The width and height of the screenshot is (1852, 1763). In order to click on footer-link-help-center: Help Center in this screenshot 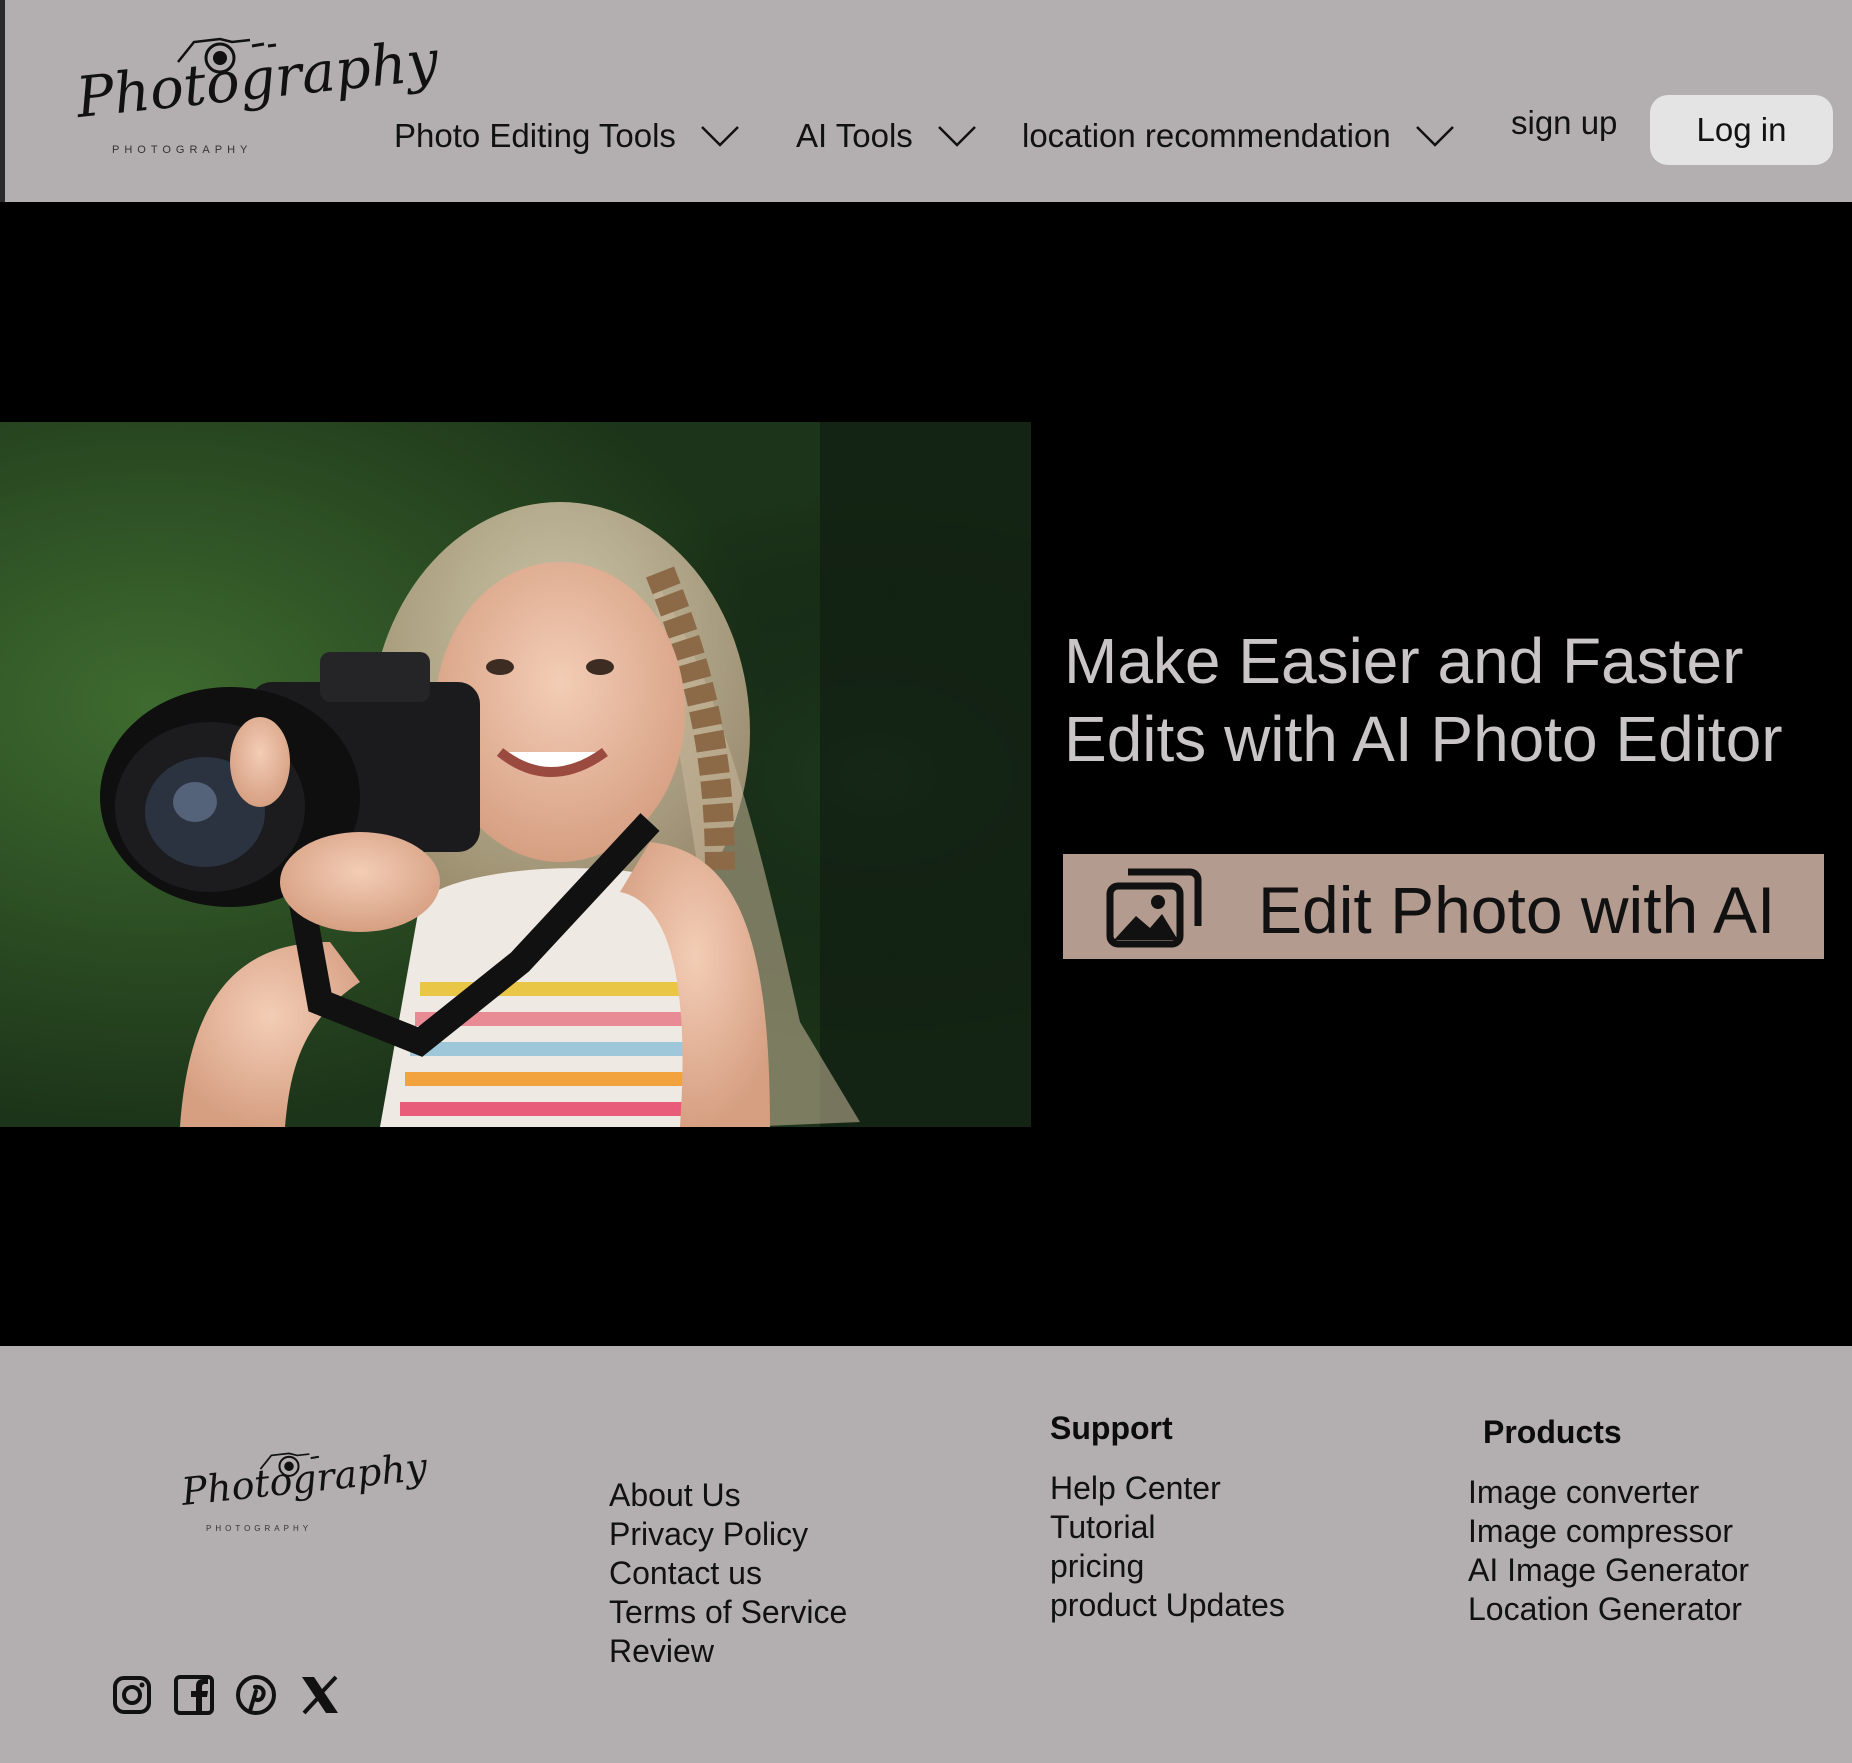, I will do `click(1167, 1488)`.